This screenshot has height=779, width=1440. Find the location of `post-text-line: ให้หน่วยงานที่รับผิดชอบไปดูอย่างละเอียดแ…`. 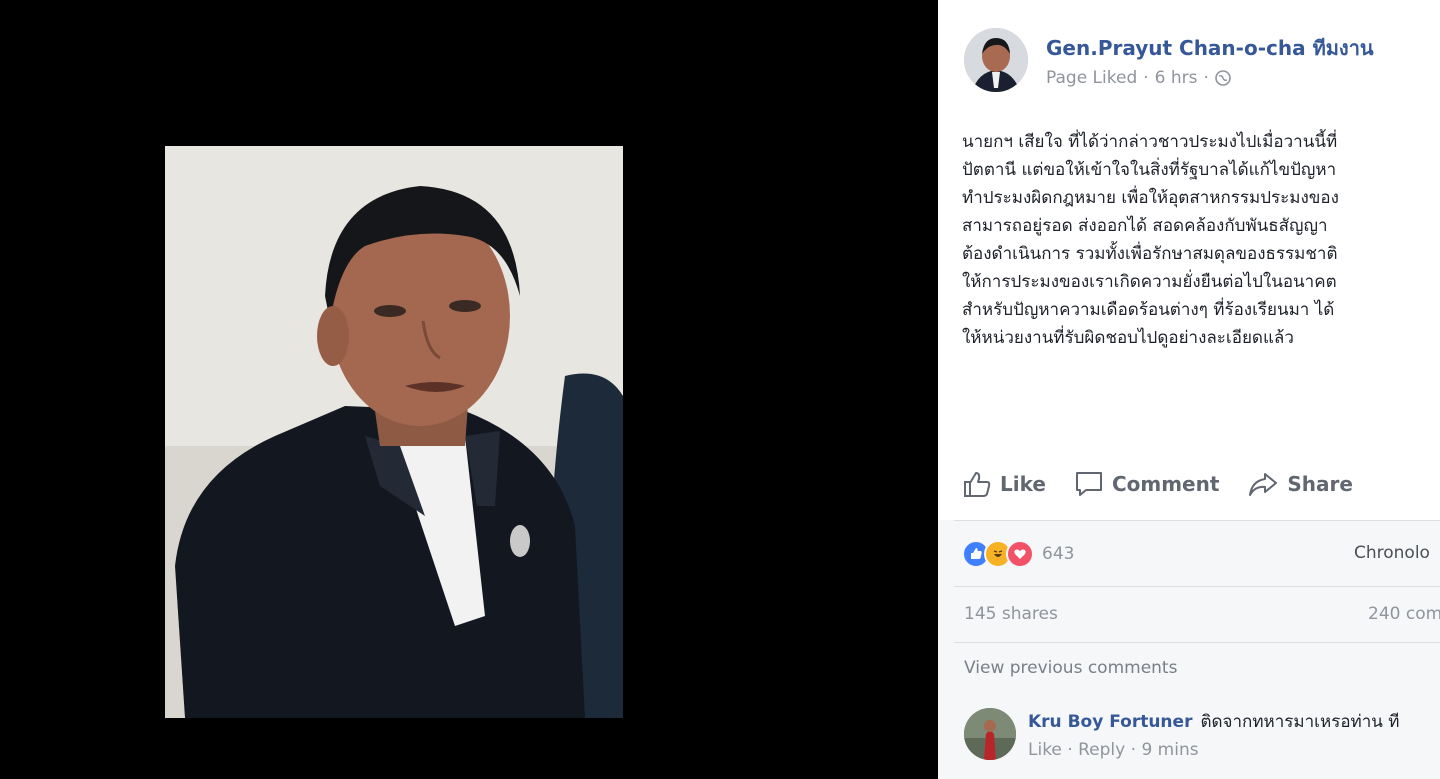

post-text-line: ให้หน่วยงานที่รับผิดชอบไปดูอย่างละเอียดแ… is located at coordinates (1128, 338).